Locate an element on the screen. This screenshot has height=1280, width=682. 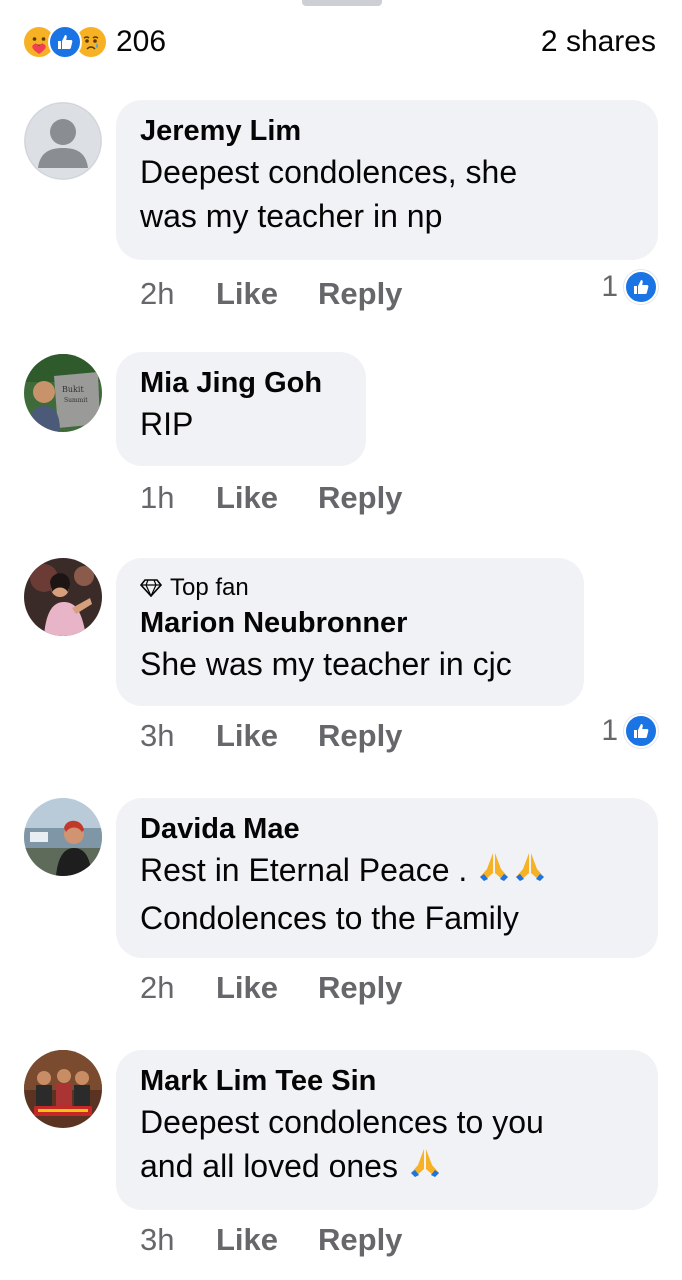
svg-text: Summit is located at coordinates (76, 400).